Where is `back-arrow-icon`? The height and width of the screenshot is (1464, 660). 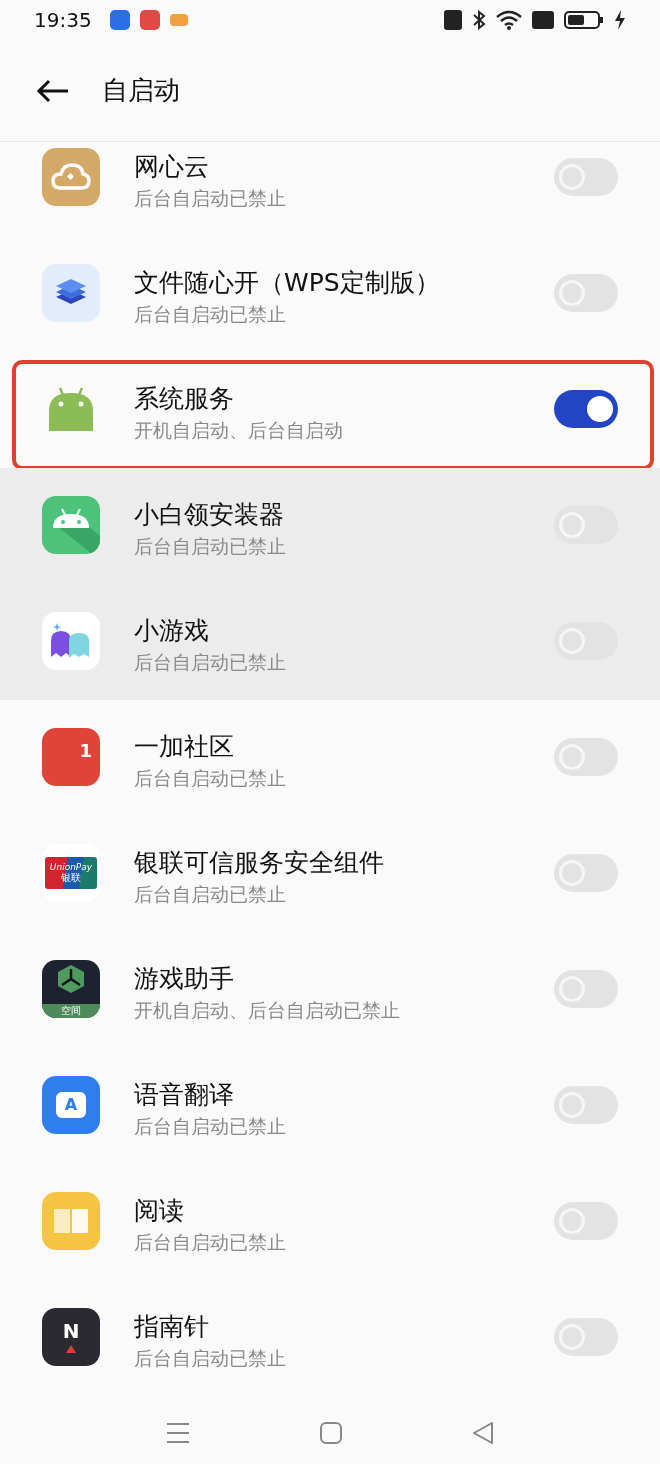 back-arrow-icon is located at coordinates (53, 90).